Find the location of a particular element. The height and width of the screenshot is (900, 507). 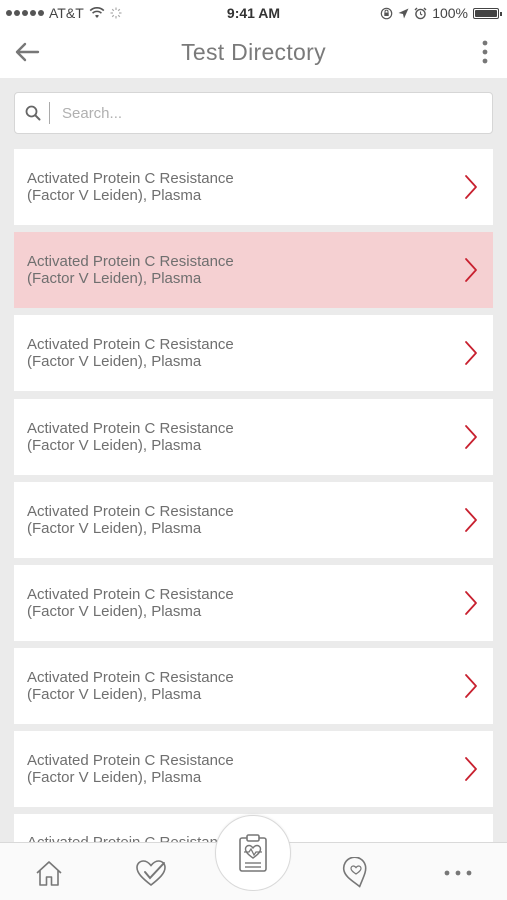

search-area is located at coordinates (253, 111).